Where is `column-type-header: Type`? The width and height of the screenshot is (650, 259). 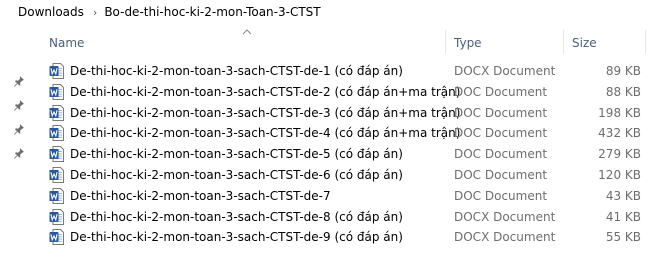
column-type-header: Type is located at coordinates (468, 43).